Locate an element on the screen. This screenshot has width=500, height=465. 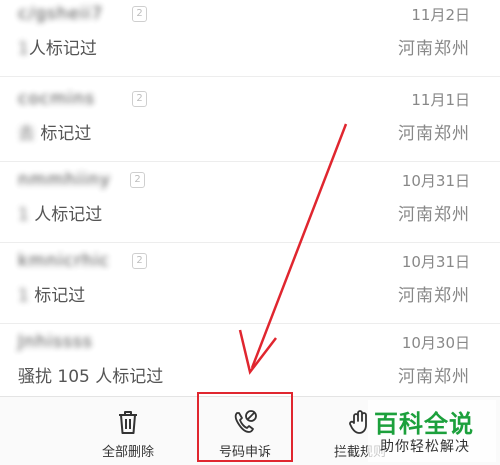
watermark-subtitle: 助你轻松解决 is located at coordinates (425, 447).